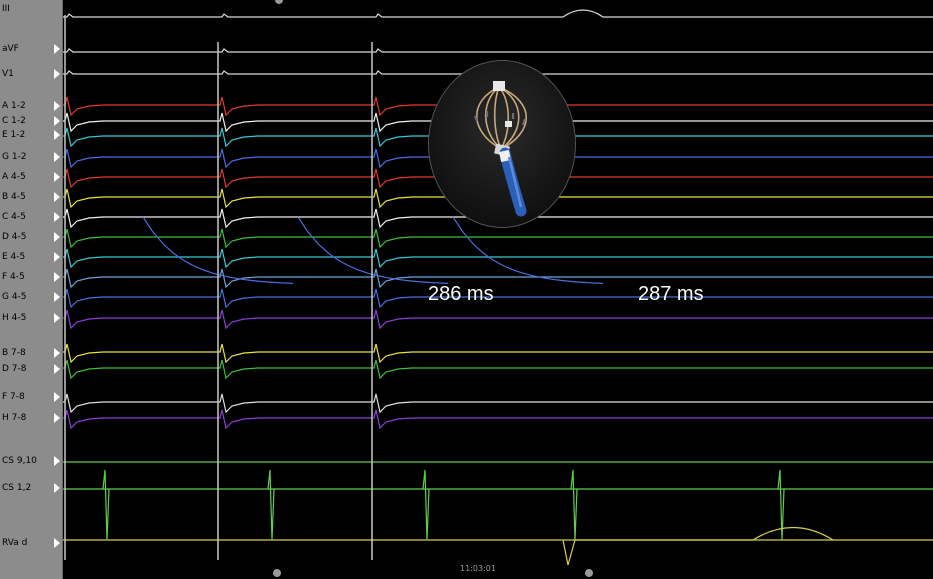  Describe the element at coordinates (15, 543) in the screenshot. I see `channel-label: RVa d` at that location.